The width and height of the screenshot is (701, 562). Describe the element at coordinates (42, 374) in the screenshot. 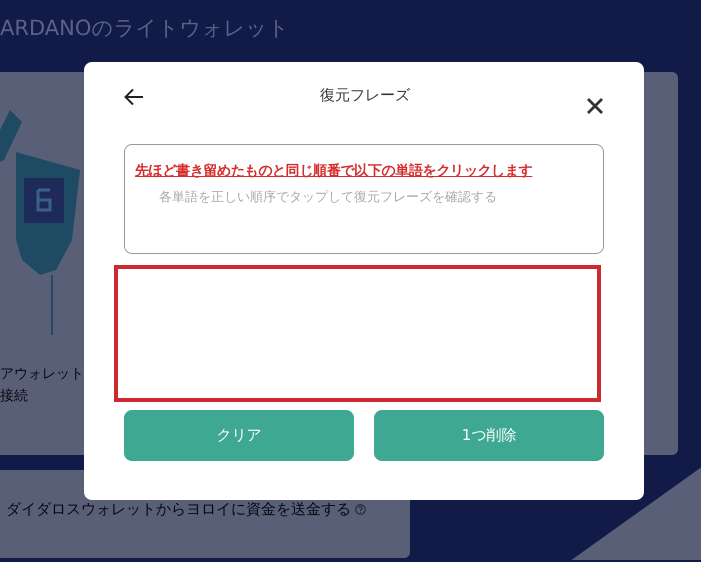

I see `card-text: アウォレット` at that location.